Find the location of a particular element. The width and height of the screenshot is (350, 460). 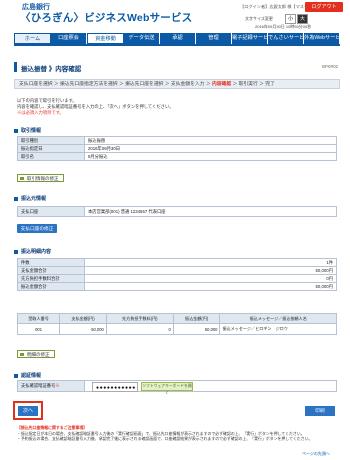

next-button: 次へ is located at coordinates (28, 411).